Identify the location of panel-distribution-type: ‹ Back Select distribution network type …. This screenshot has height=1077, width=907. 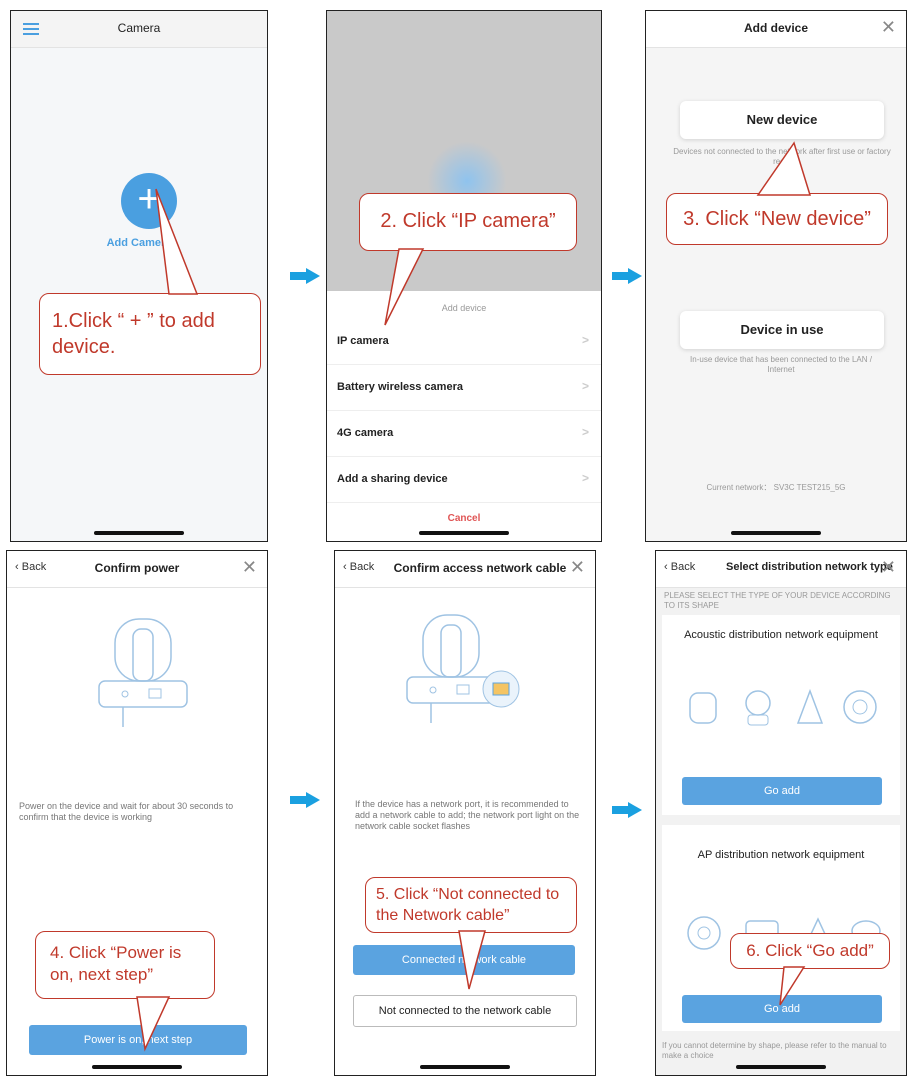
(781, 813).